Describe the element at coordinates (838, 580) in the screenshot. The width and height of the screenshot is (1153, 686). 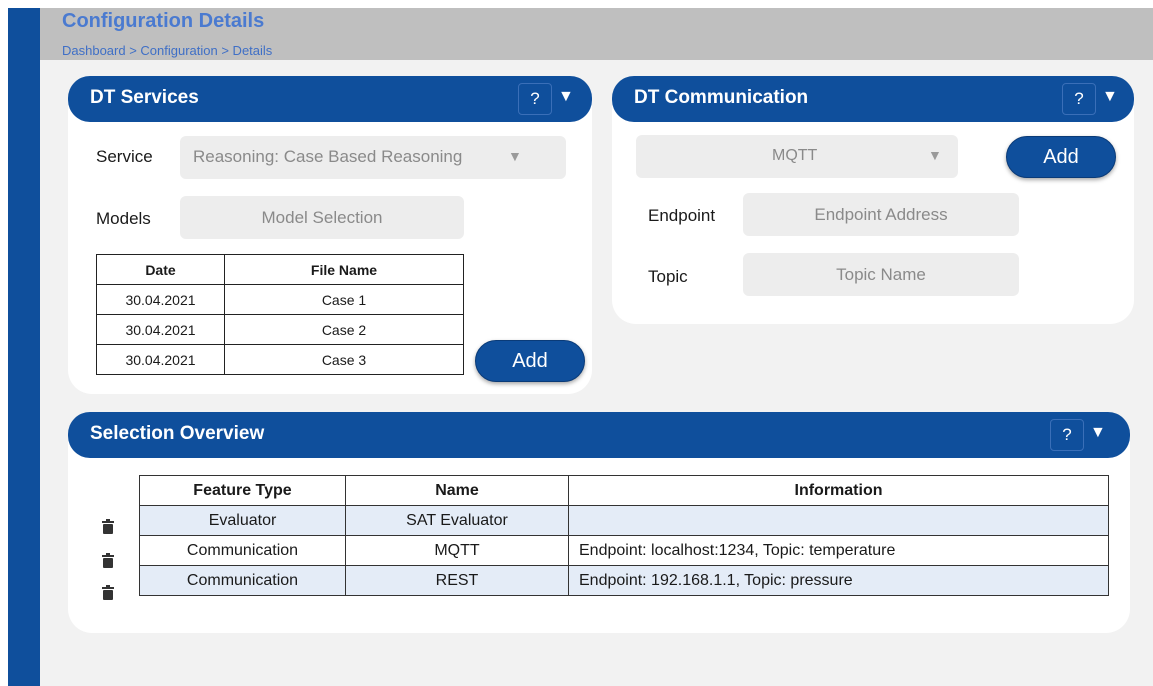
I see `information-cell: Endpoint: 192.168.1.1, Topic: pressure` at that location.